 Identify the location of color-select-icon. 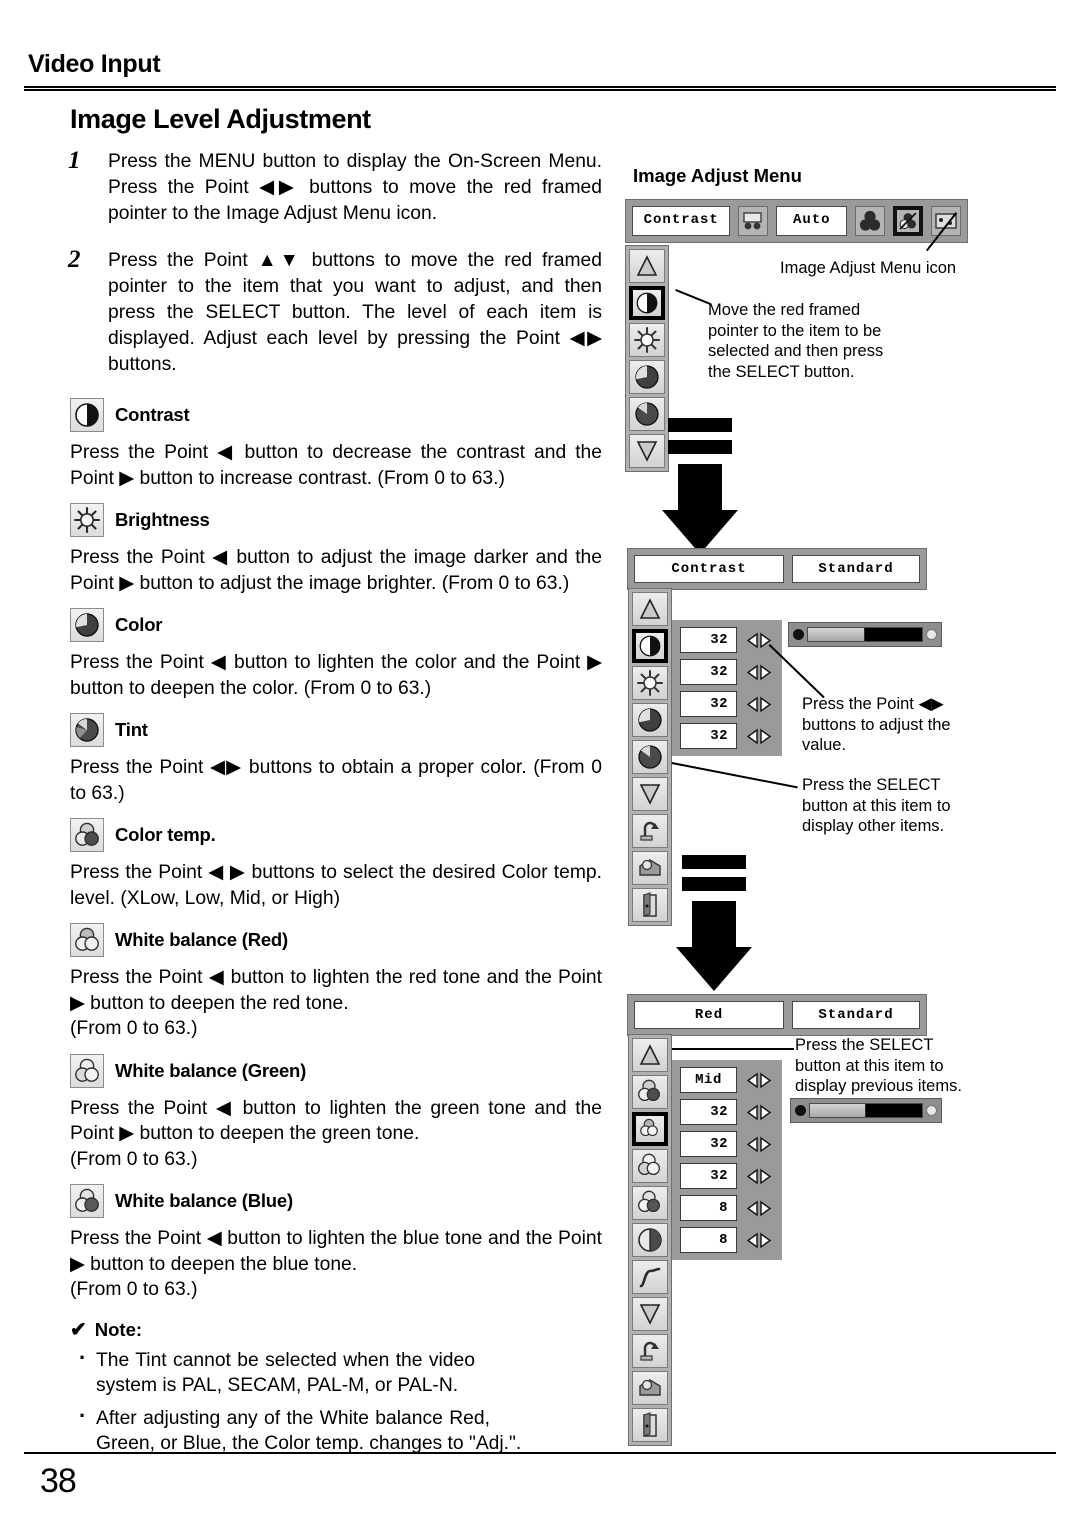
(870, 221).